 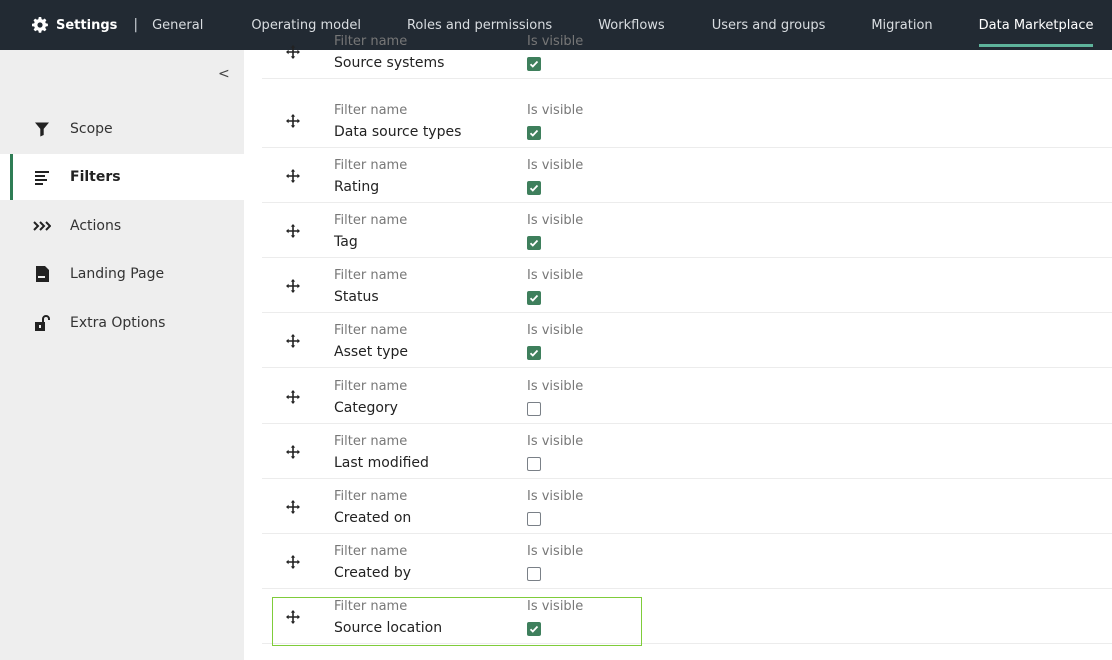 I want to click on sidebar-item-landing-page: Landing Page, so click(x=122, y=274).